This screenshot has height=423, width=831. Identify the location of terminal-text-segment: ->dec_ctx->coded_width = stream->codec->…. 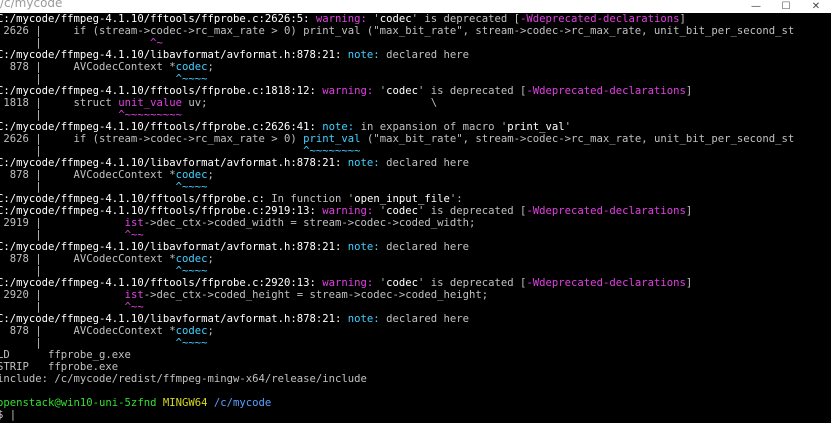
(309, 223).